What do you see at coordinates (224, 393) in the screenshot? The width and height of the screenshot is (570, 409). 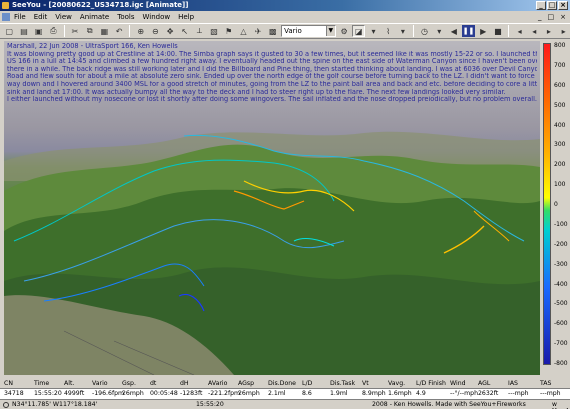 I see `table-cell: -221.2fpm` at bounding box center [224, 393].